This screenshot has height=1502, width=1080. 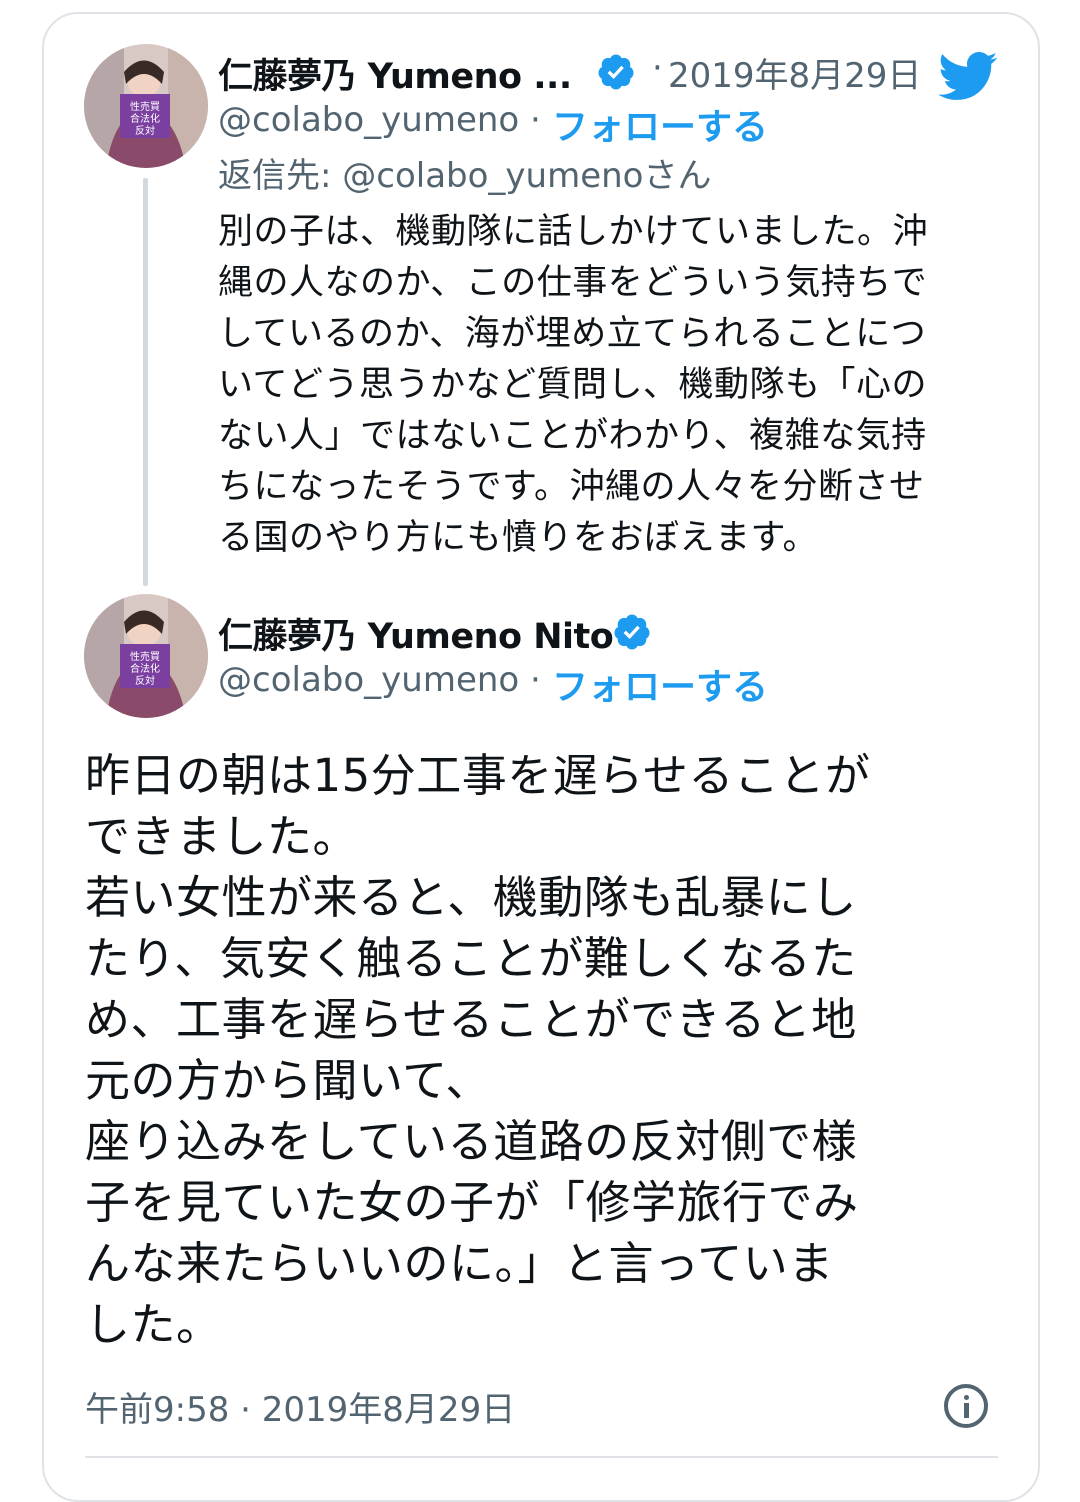 What do you see at coordinates (573, 283) in the screenshot?
I see `text-line: 縄の人なのか、この仕事をどういう気持ちで` at bounding box center [573, 283].